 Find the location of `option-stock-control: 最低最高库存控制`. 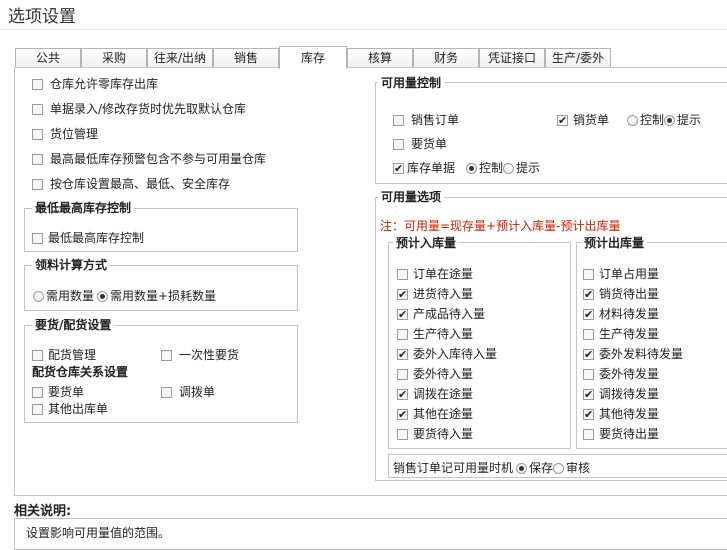

option-stock-control: 最低最高库存控制 is located at coordinates (88, 238).